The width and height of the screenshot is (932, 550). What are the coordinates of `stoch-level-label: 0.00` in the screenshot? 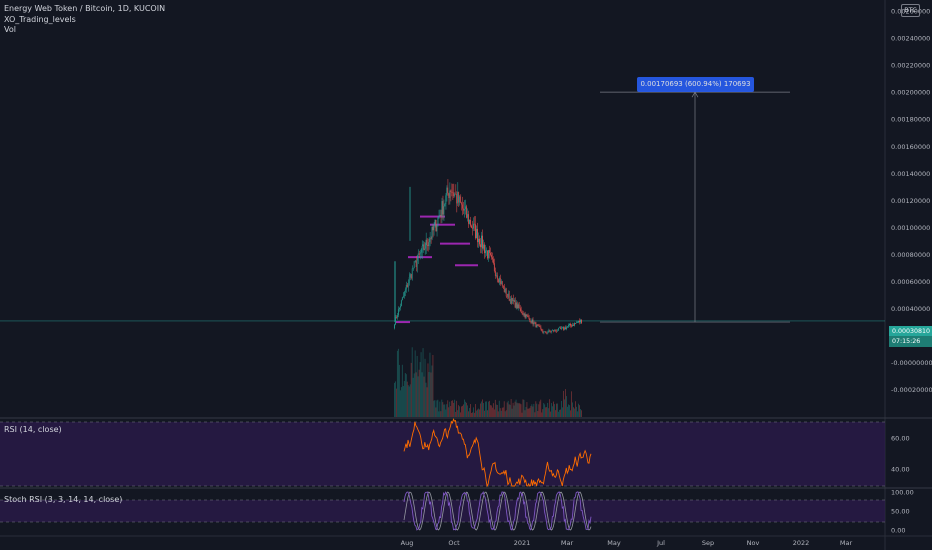 It's located at (898, 531).